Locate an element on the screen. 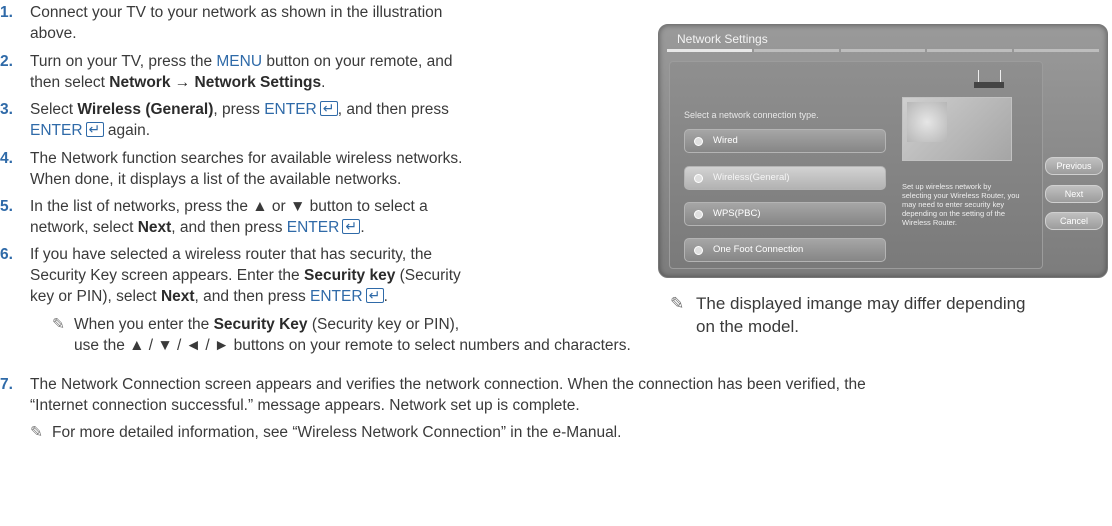 Image resolution: width=1112 pixels, height=526 pixels. wireless-illustration-image is located at coordinates (957, 129).